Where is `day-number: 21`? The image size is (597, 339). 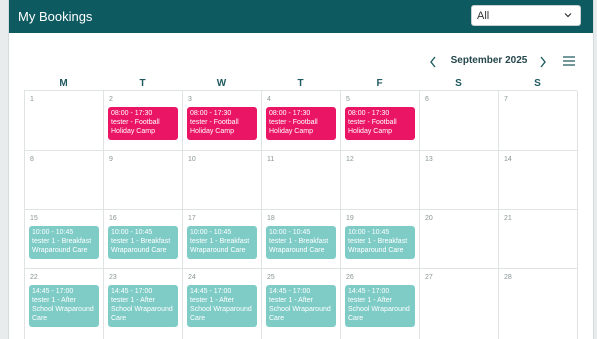 day-number: 21 is located at coordinates (508, 218).